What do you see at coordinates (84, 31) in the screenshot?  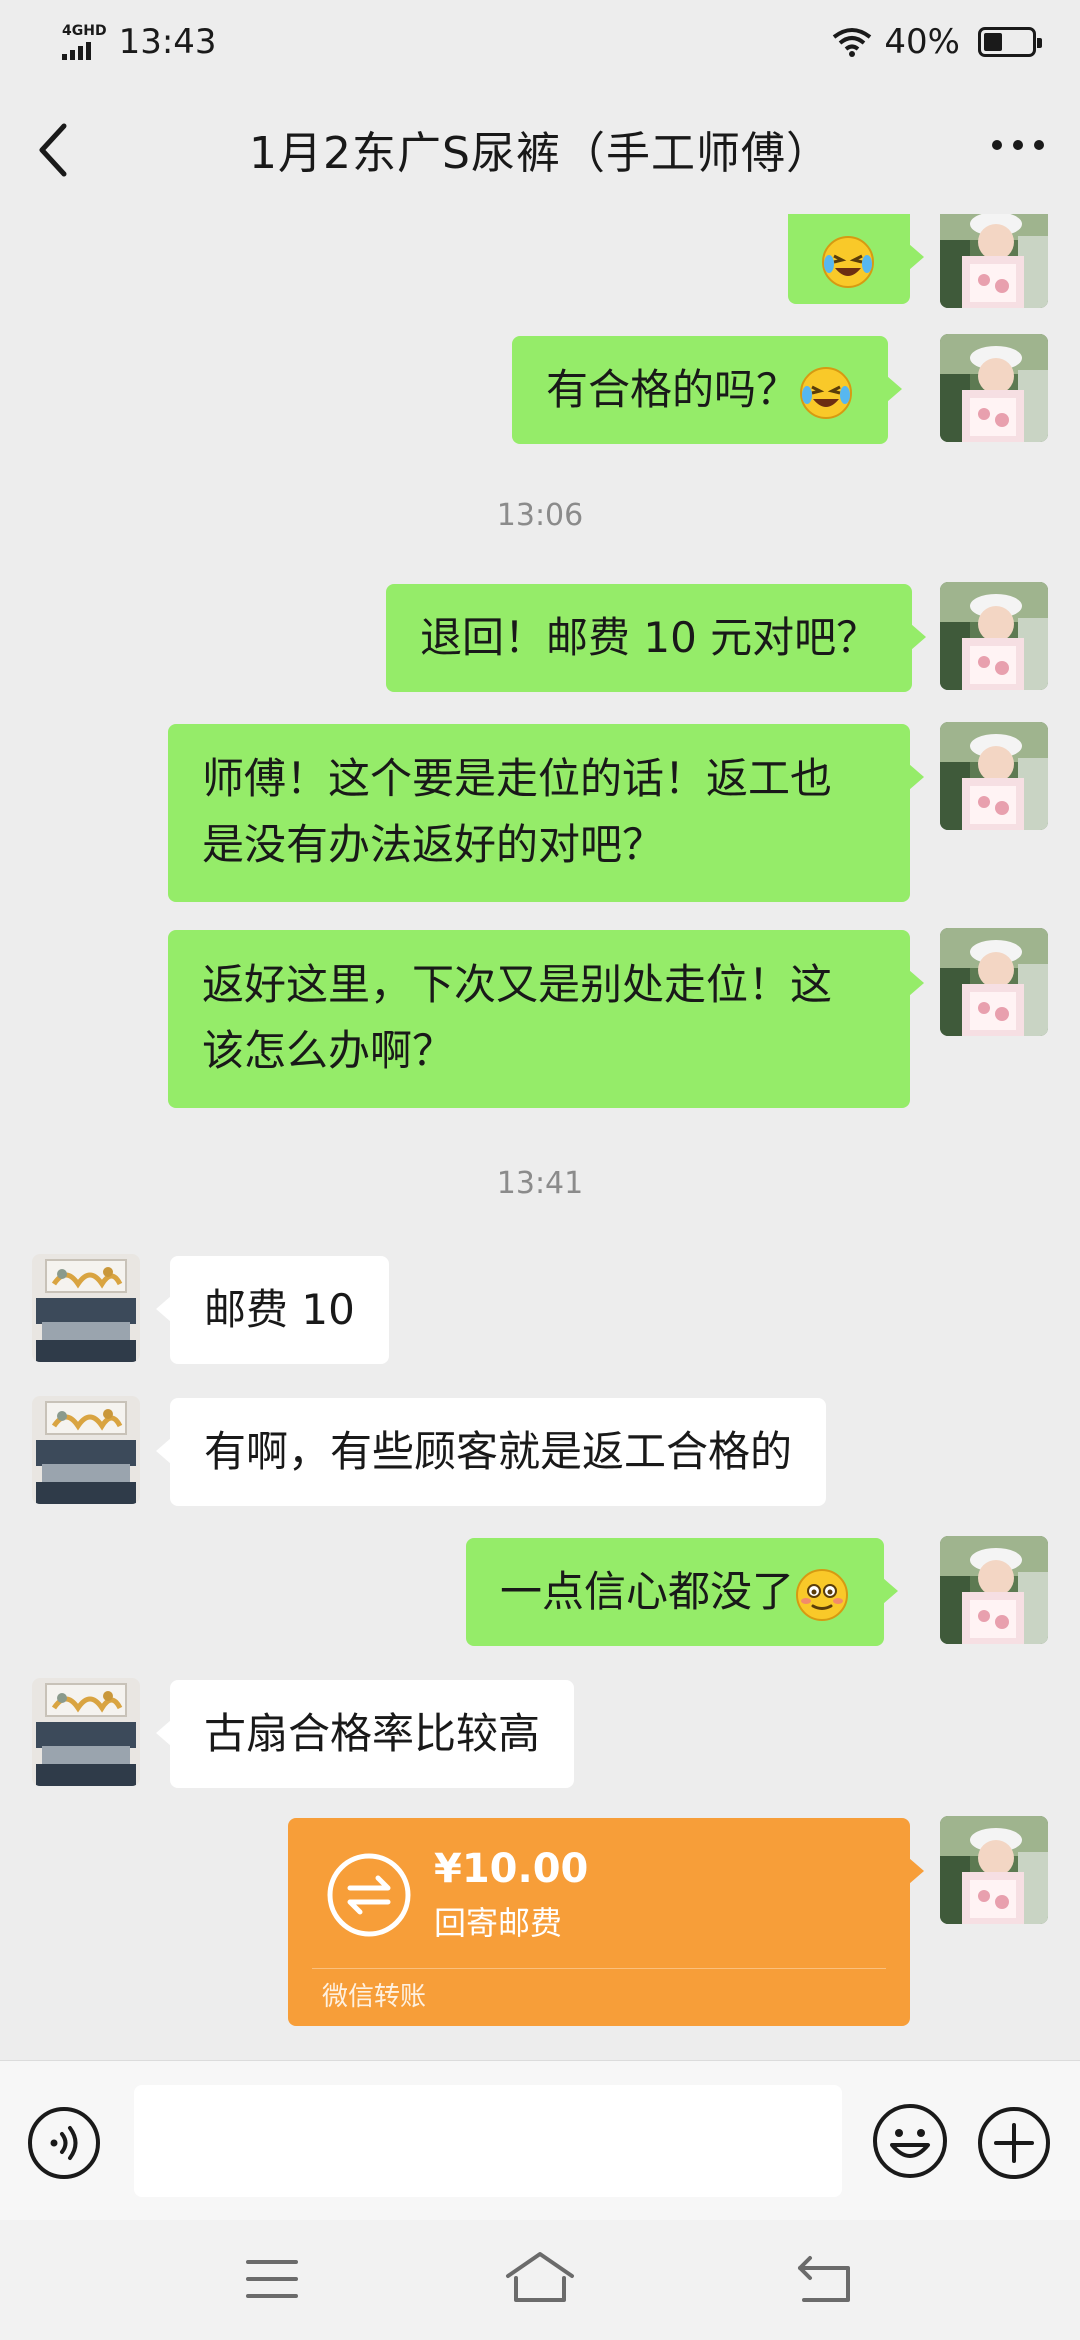 I see `network-type: 4GHD` at bounding box center [84, 31].